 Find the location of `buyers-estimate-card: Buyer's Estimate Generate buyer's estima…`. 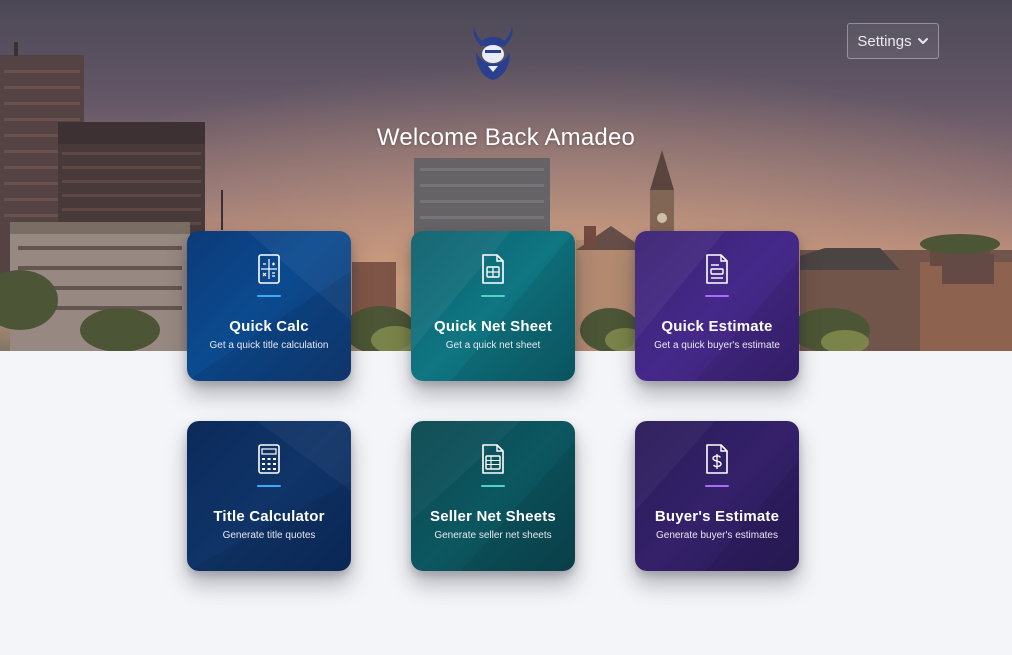

buyers-estimate-card: Buyer's Estimate Generate buyer's estima… is located at coordinates (717, 496).